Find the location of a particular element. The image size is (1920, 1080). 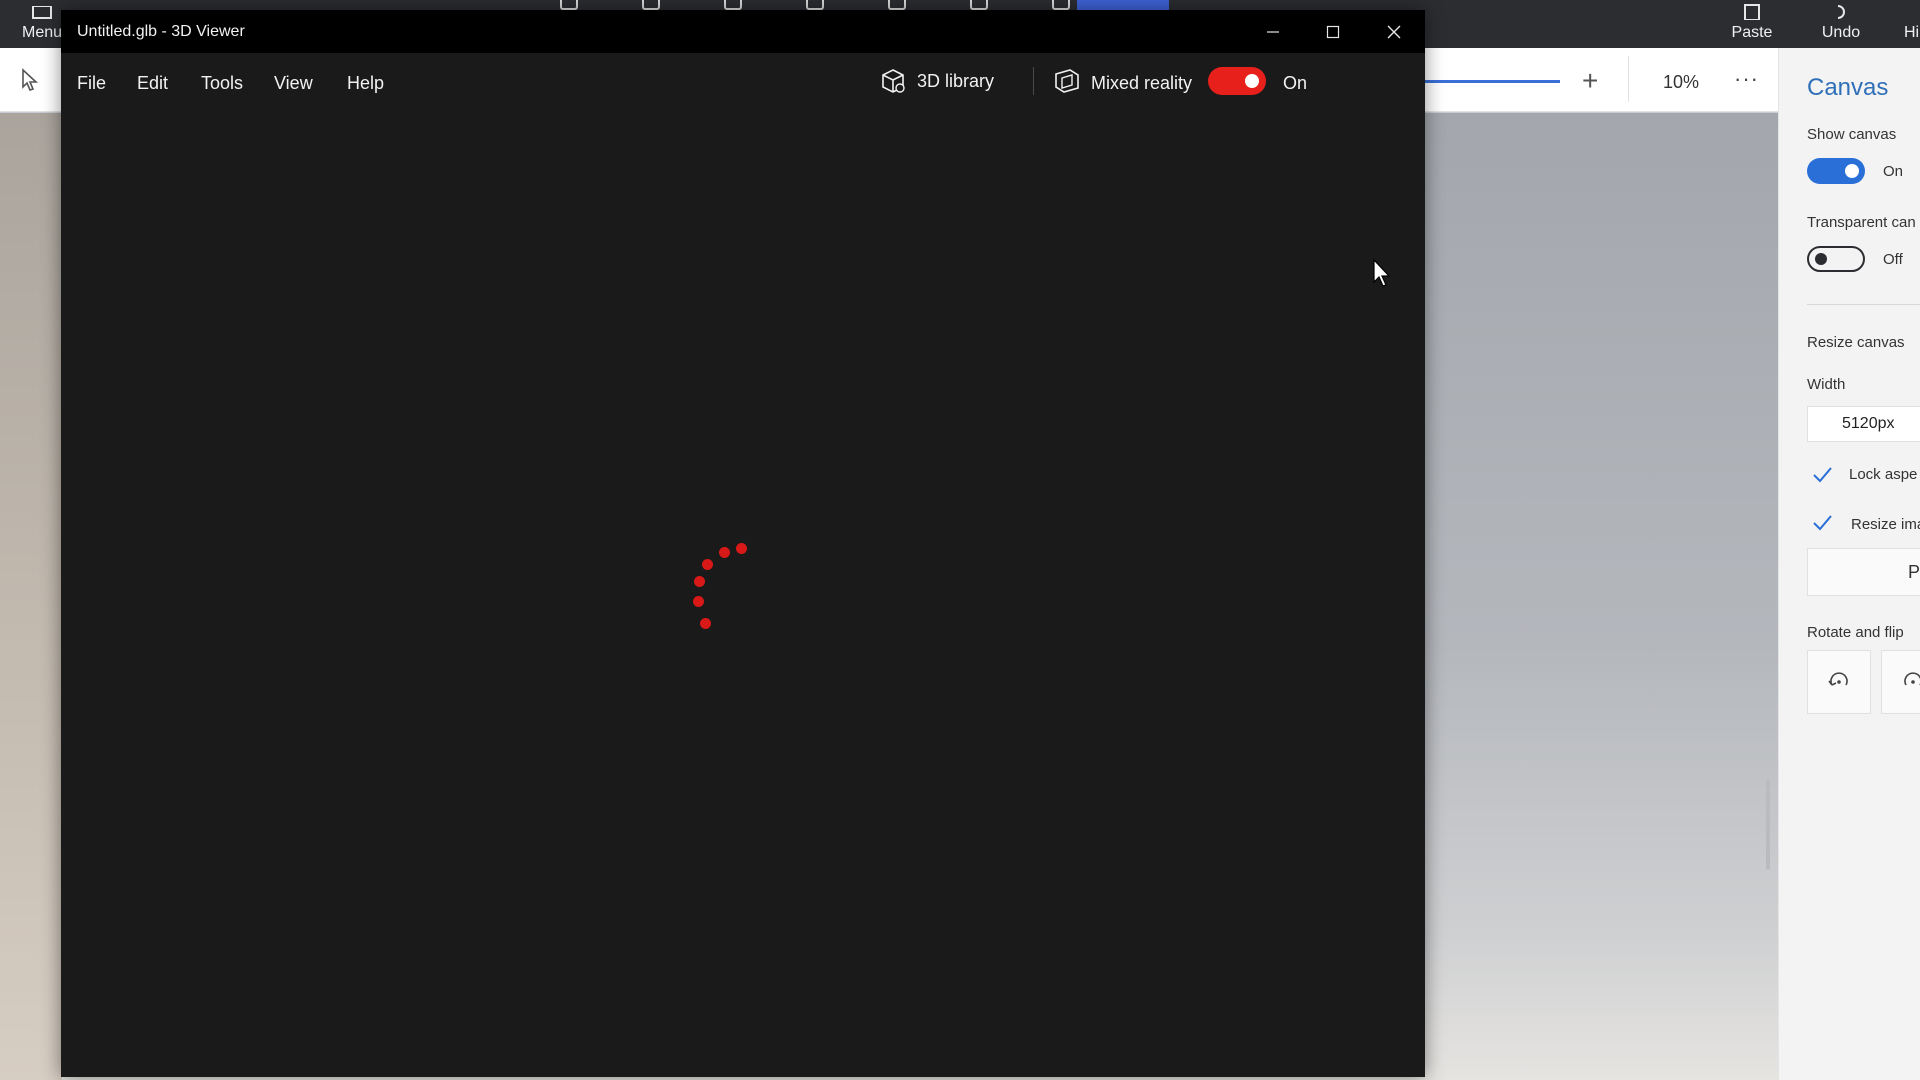

2d-shapes-tab-icon is located at coordinates (651, 5).